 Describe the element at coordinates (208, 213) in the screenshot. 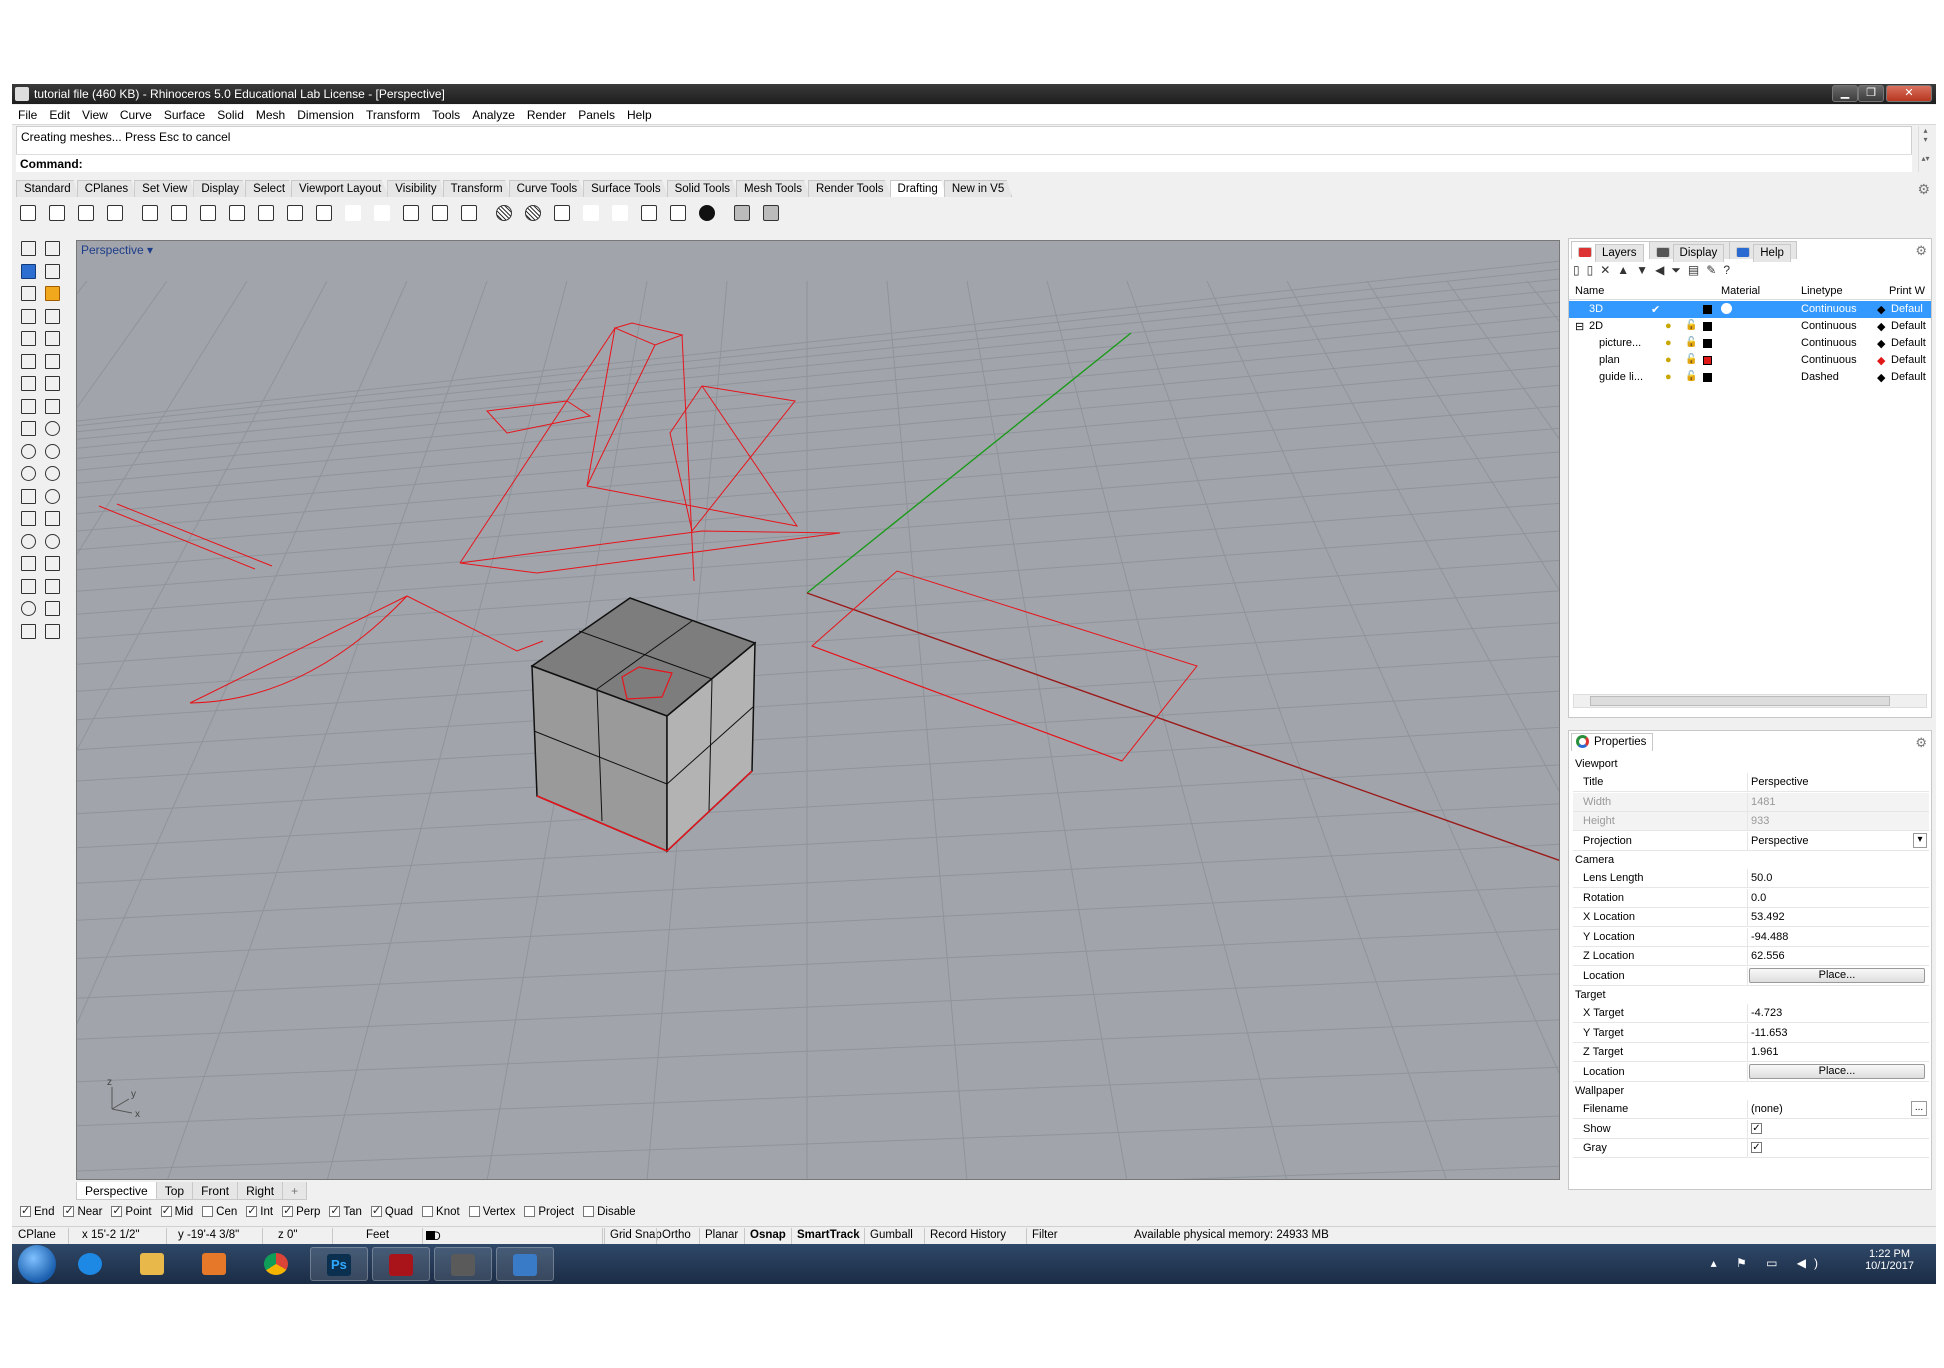

I see `dimension-rotated-icon` at that location.